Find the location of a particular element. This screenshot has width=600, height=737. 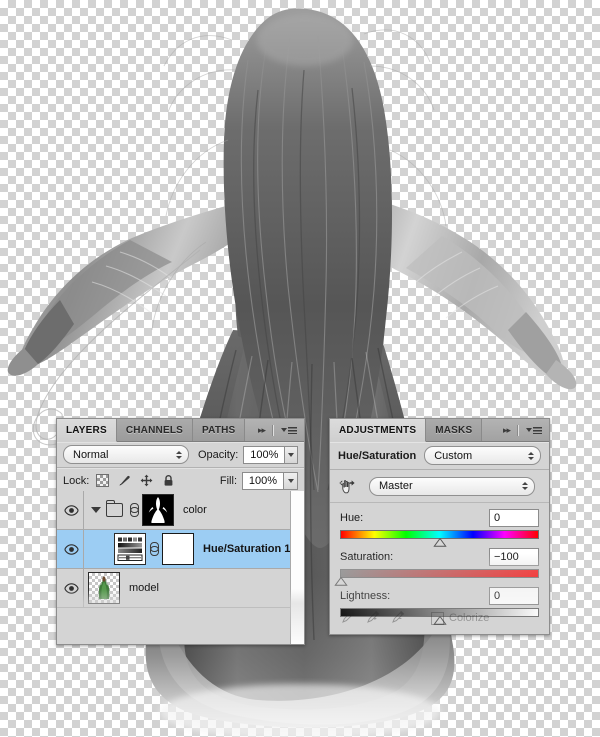

layers-panel-controls: ▸▸ is located at coordinates (277, 430).